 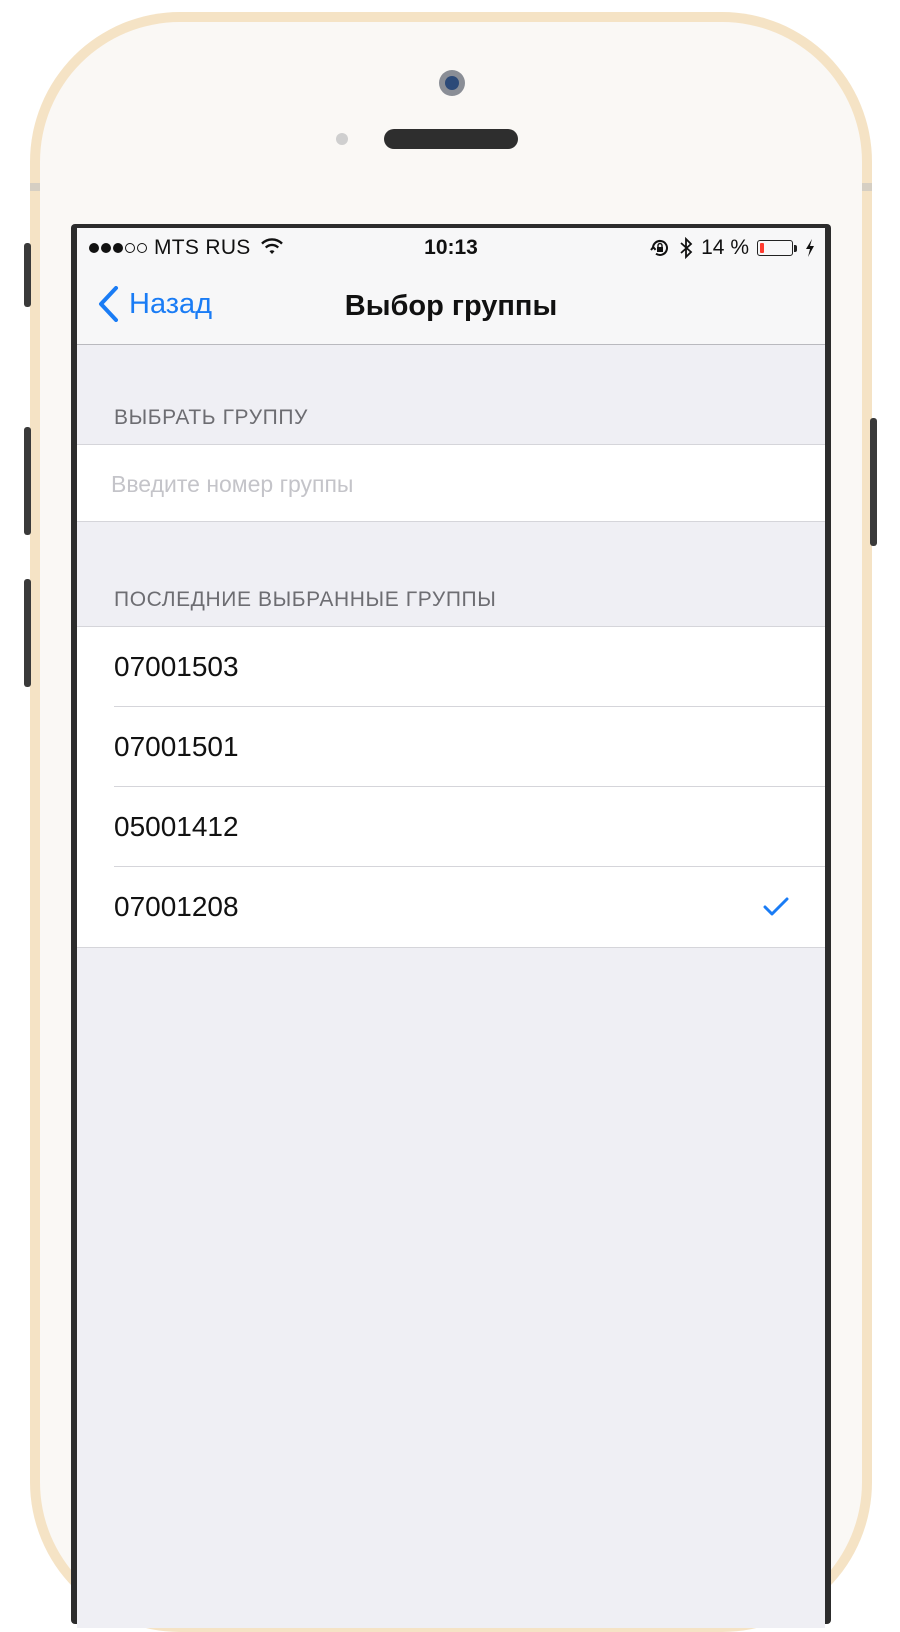 I want to click on group-number-label: 05001412, so click(x=176, y=826).